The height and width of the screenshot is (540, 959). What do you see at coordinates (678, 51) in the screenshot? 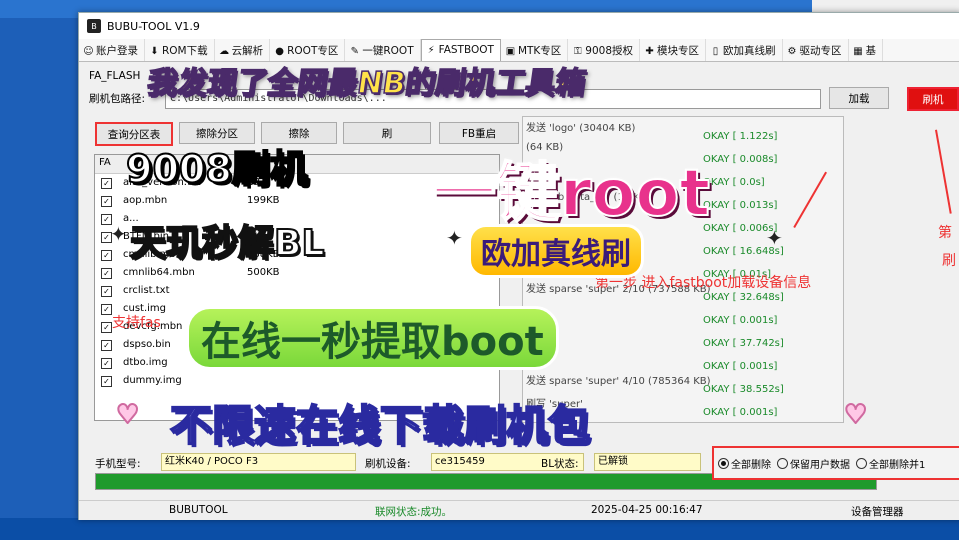
I see `tab-label: 模块专区` at bounding box center [678, 51].